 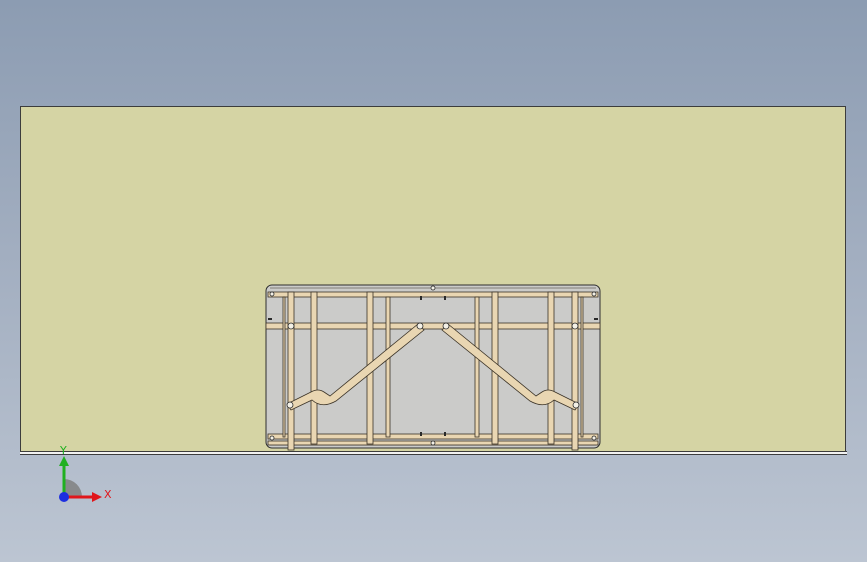 I want to click on post-right-inner, so click(x=551, y=368).